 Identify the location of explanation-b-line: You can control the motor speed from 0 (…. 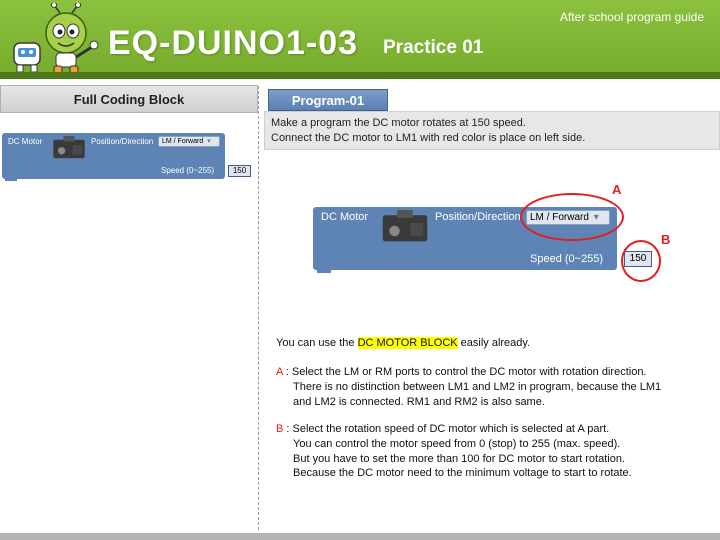
(457, 444).